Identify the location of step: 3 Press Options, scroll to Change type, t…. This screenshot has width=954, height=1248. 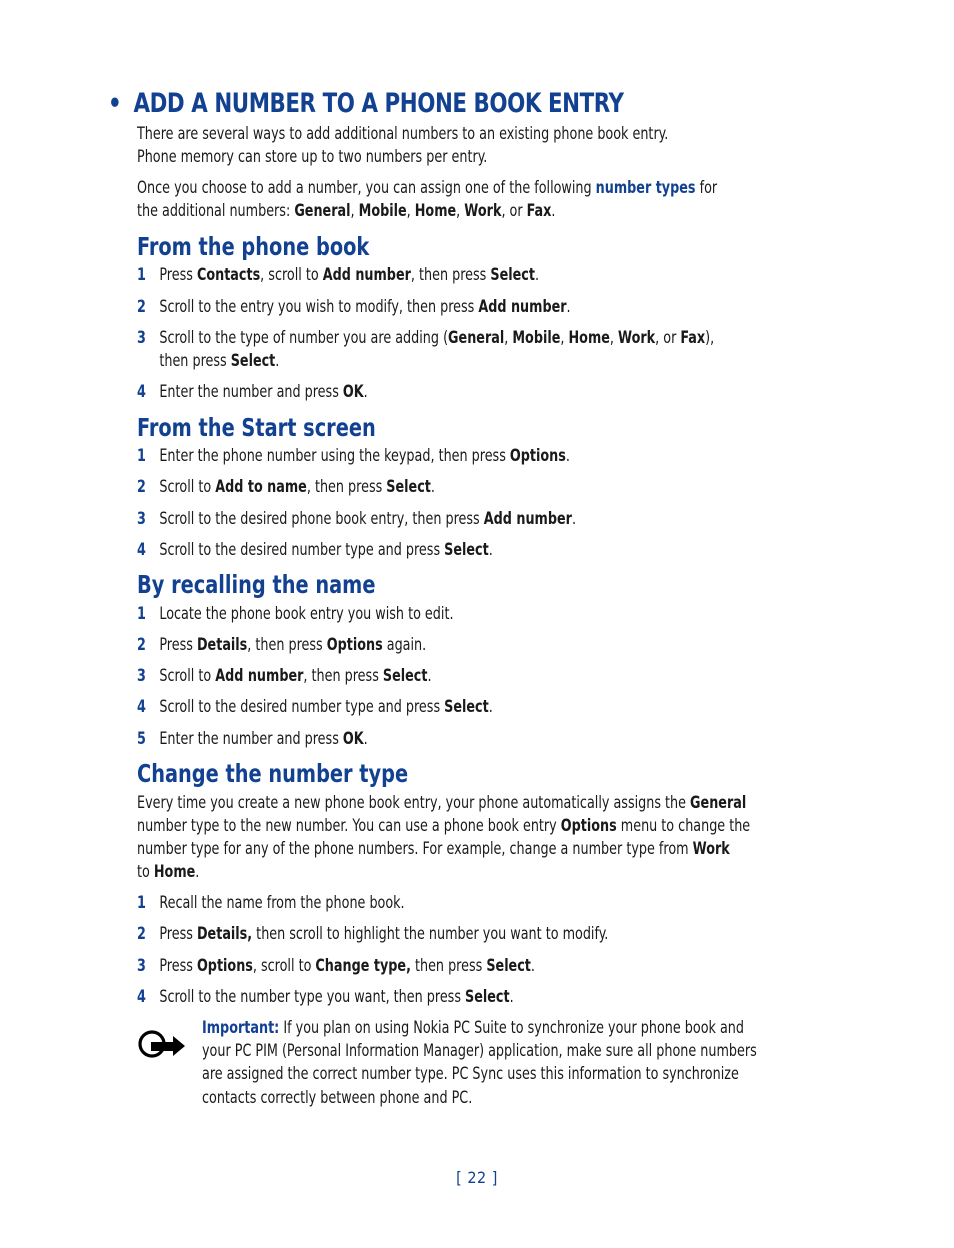
(336, 965).